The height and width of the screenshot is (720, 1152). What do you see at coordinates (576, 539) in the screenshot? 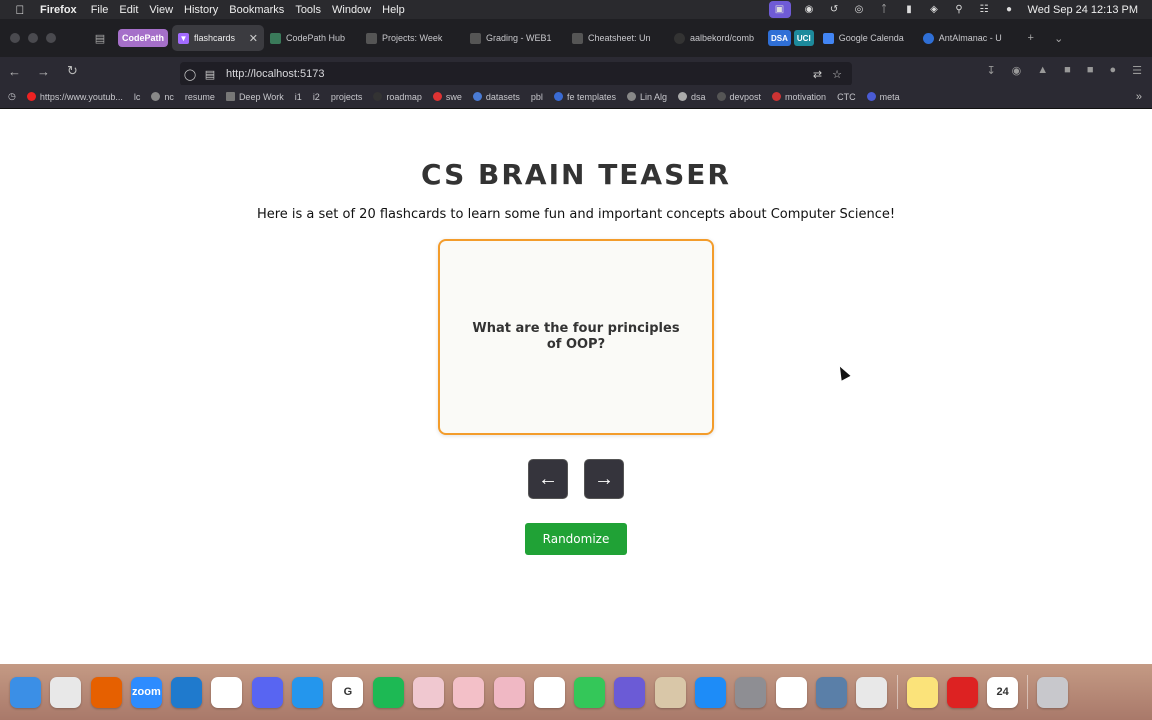
I see `randomize-button: Randomize` at bounding box center [576, 539].